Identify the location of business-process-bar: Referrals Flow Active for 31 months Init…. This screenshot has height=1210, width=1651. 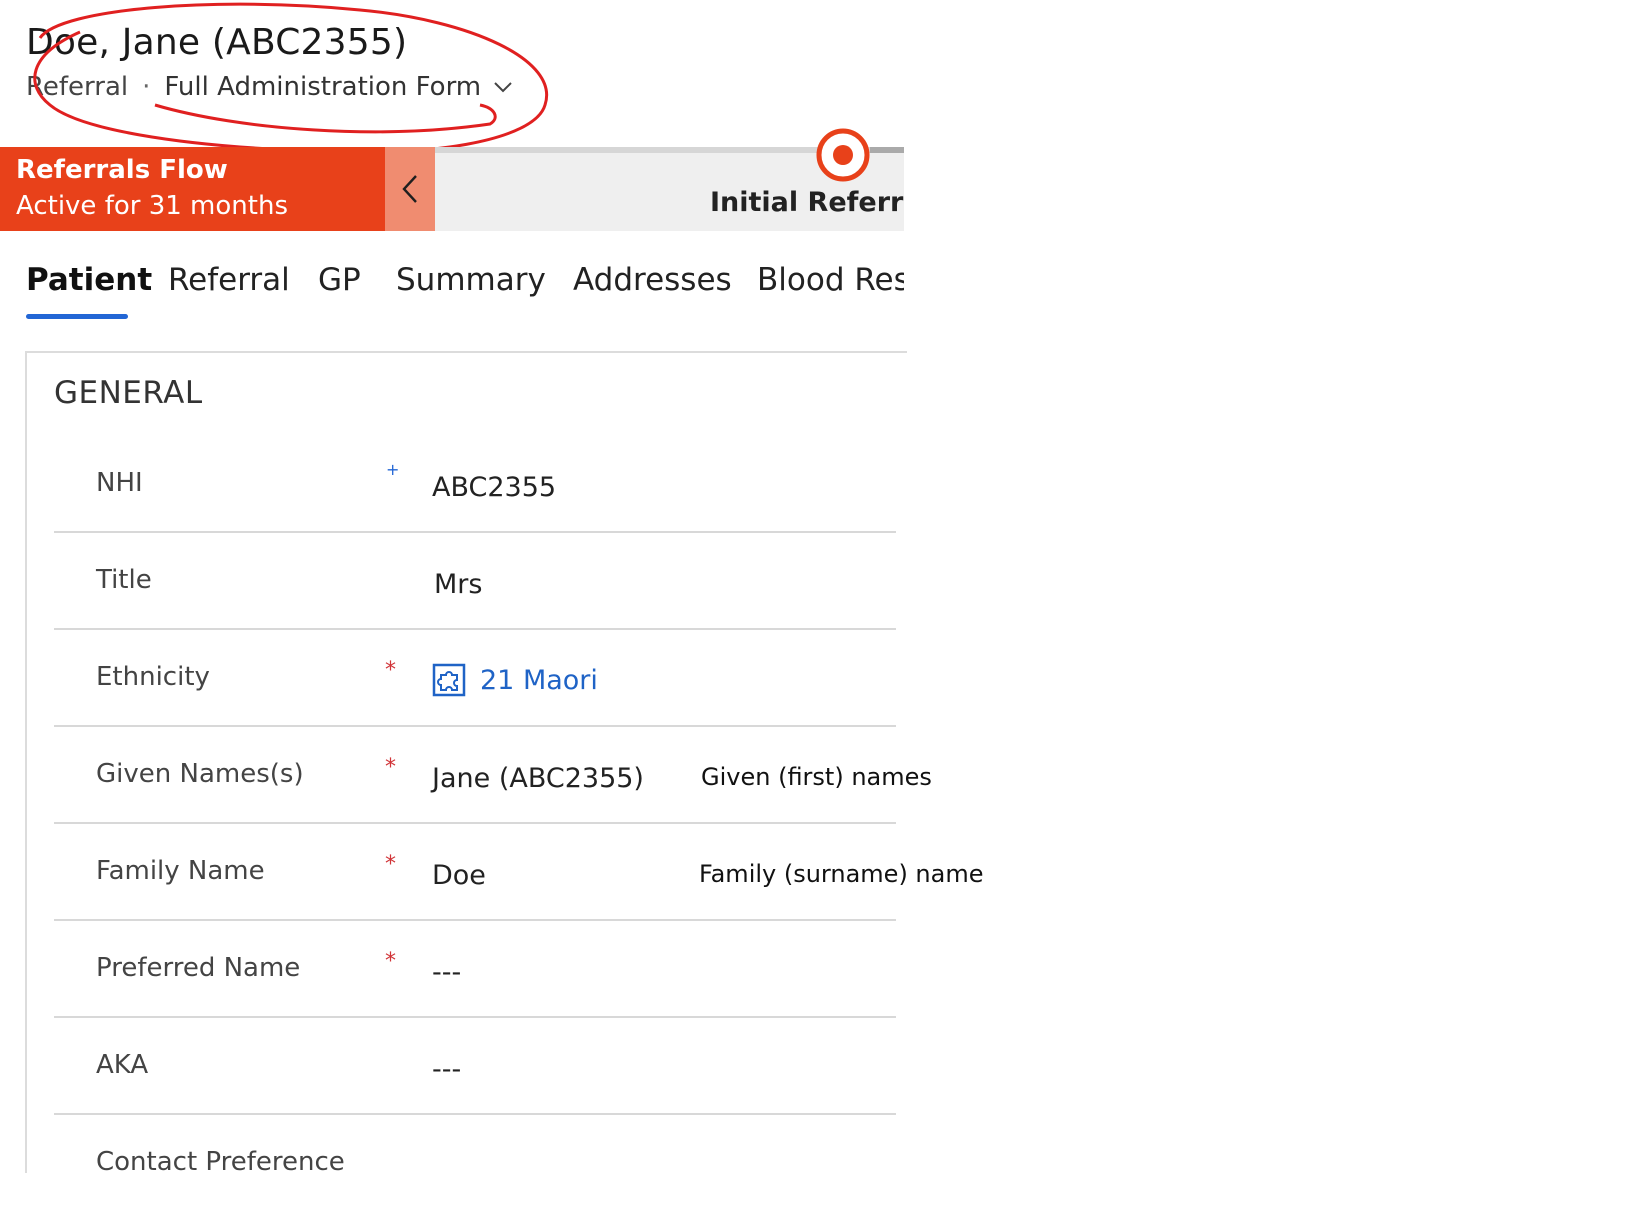
(452, 179).